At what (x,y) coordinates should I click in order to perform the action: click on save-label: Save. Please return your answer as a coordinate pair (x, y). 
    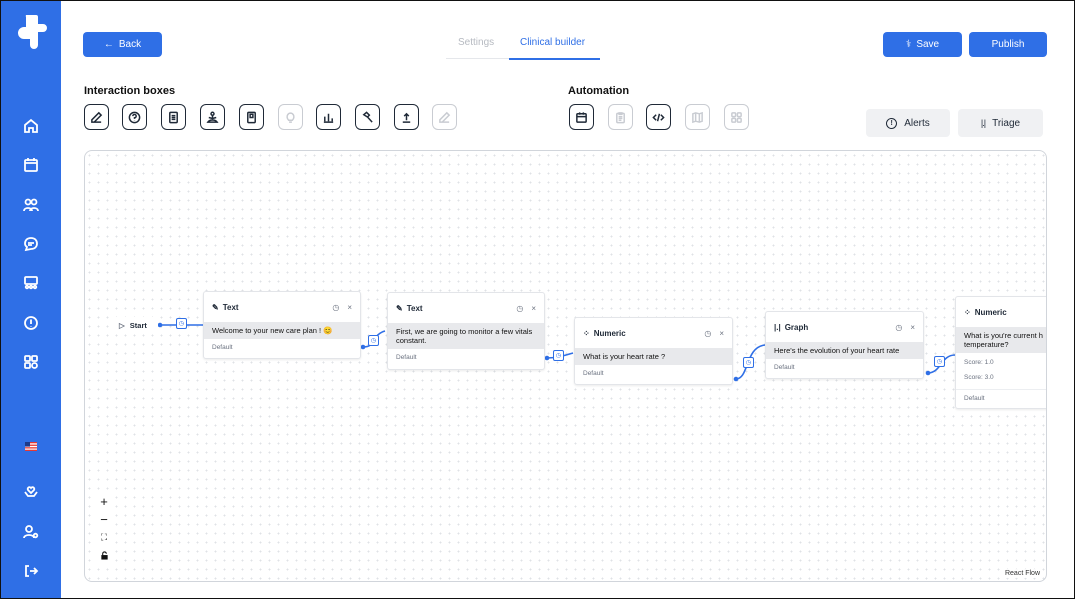
    Looking at the image, I should click on (928, 44).